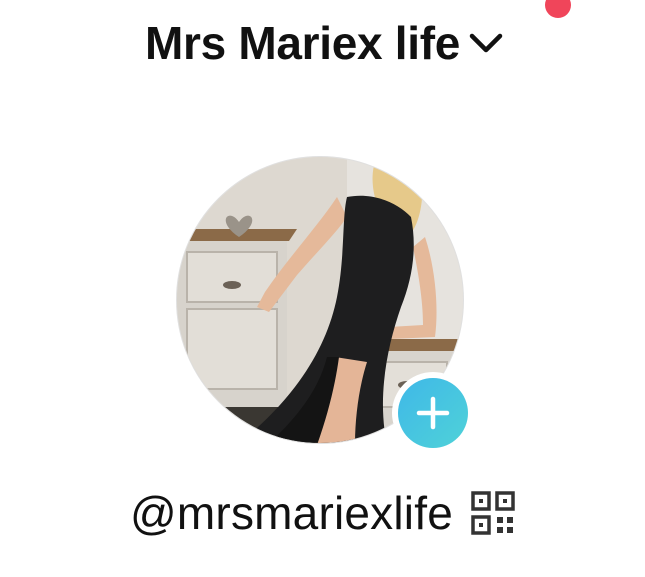 This screenshot has height=577, width=645. I want to click on username-handle: @mrsmariexlife, so click(291, 513).